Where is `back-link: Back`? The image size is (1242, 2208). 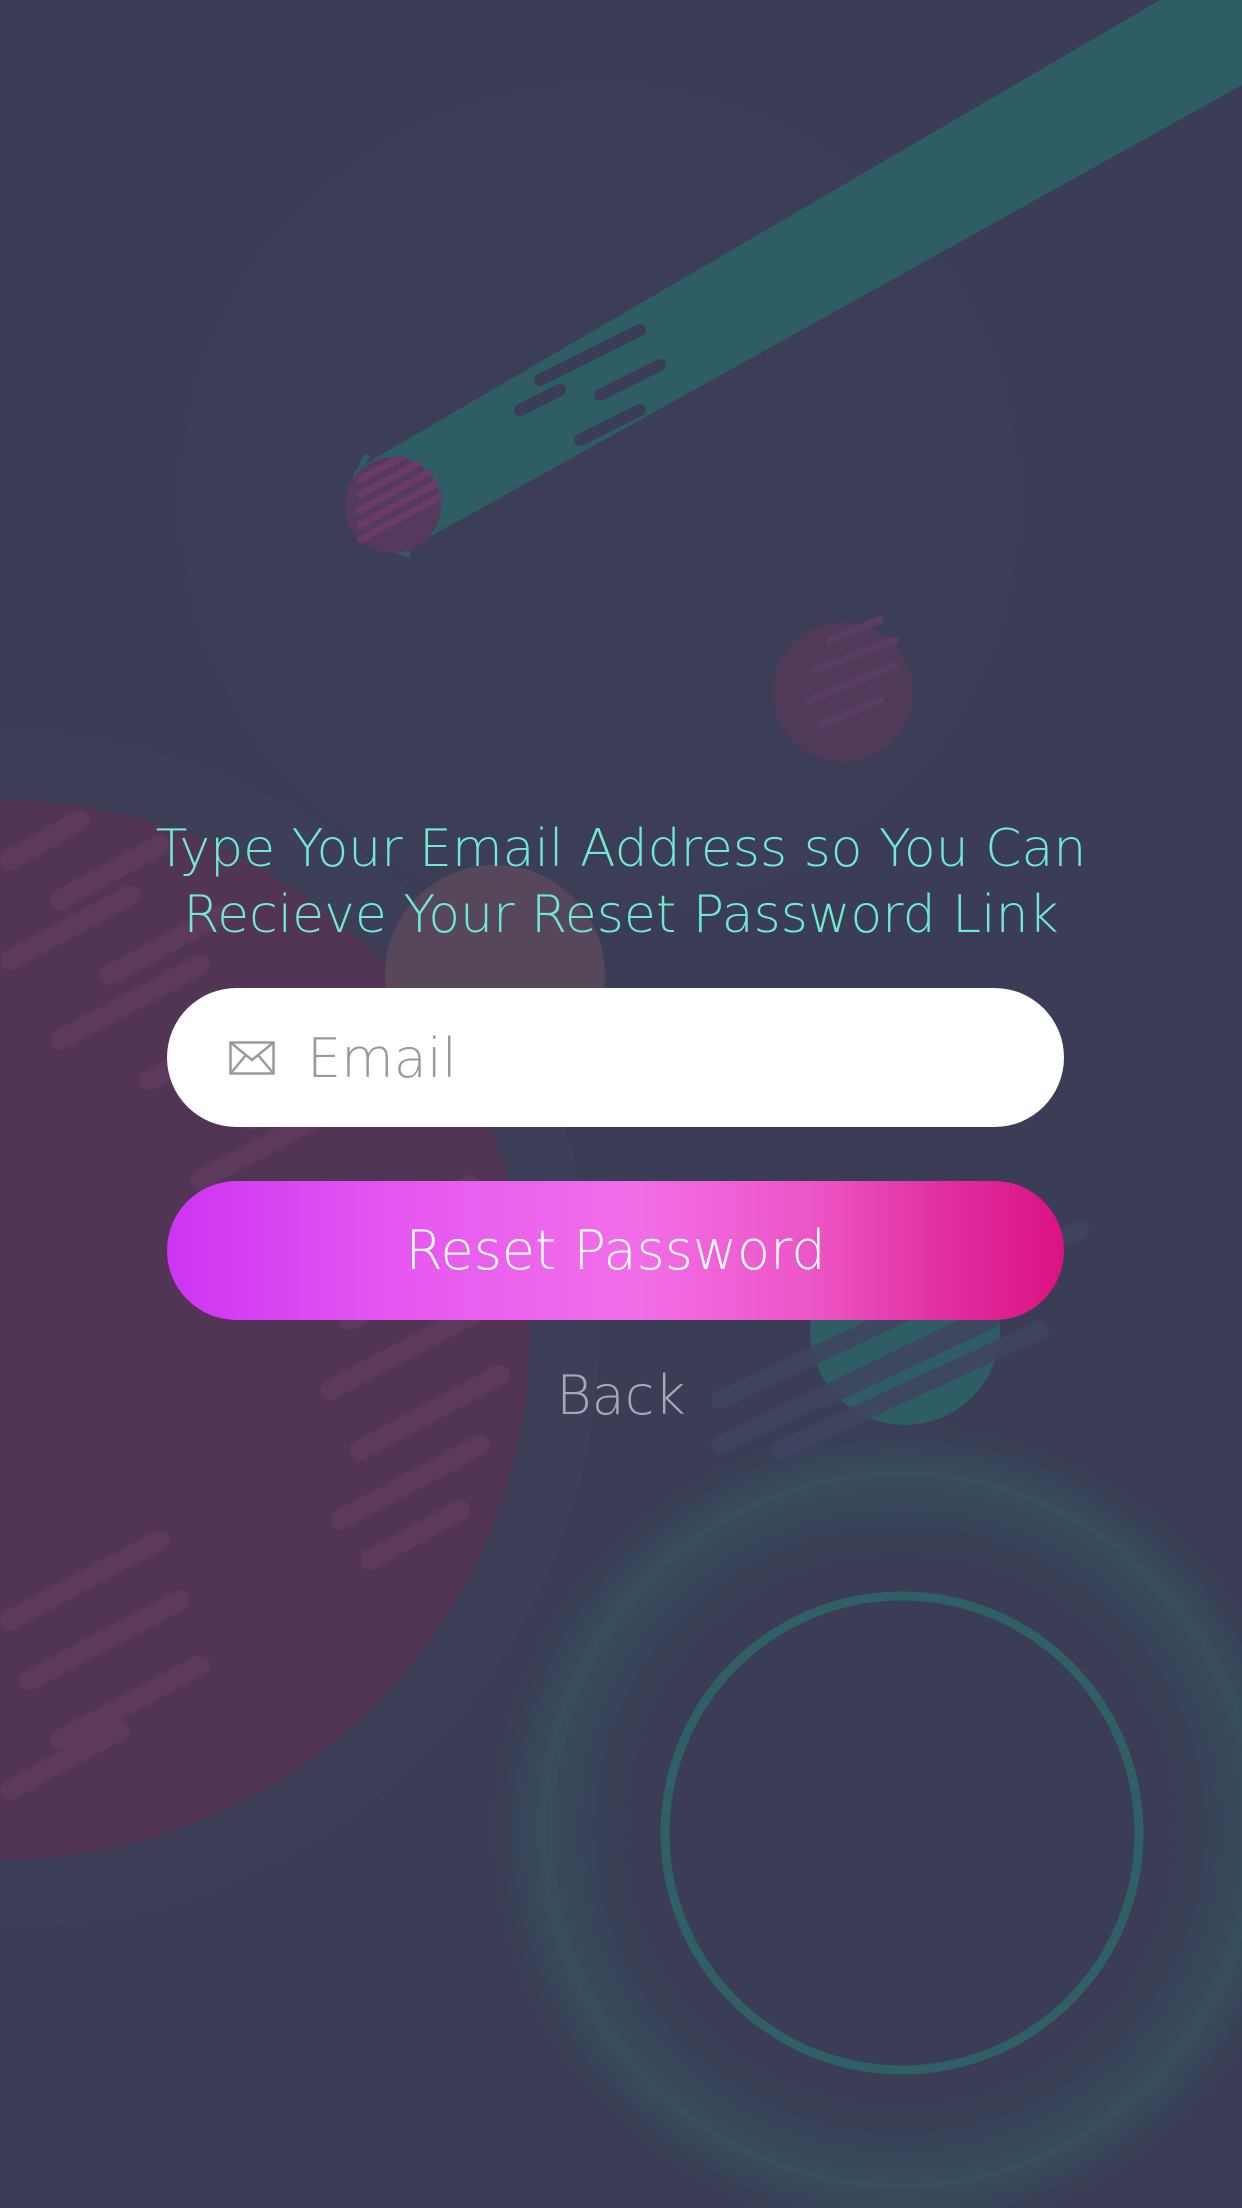
back-link: Back is located at coordinates (621, 1395).